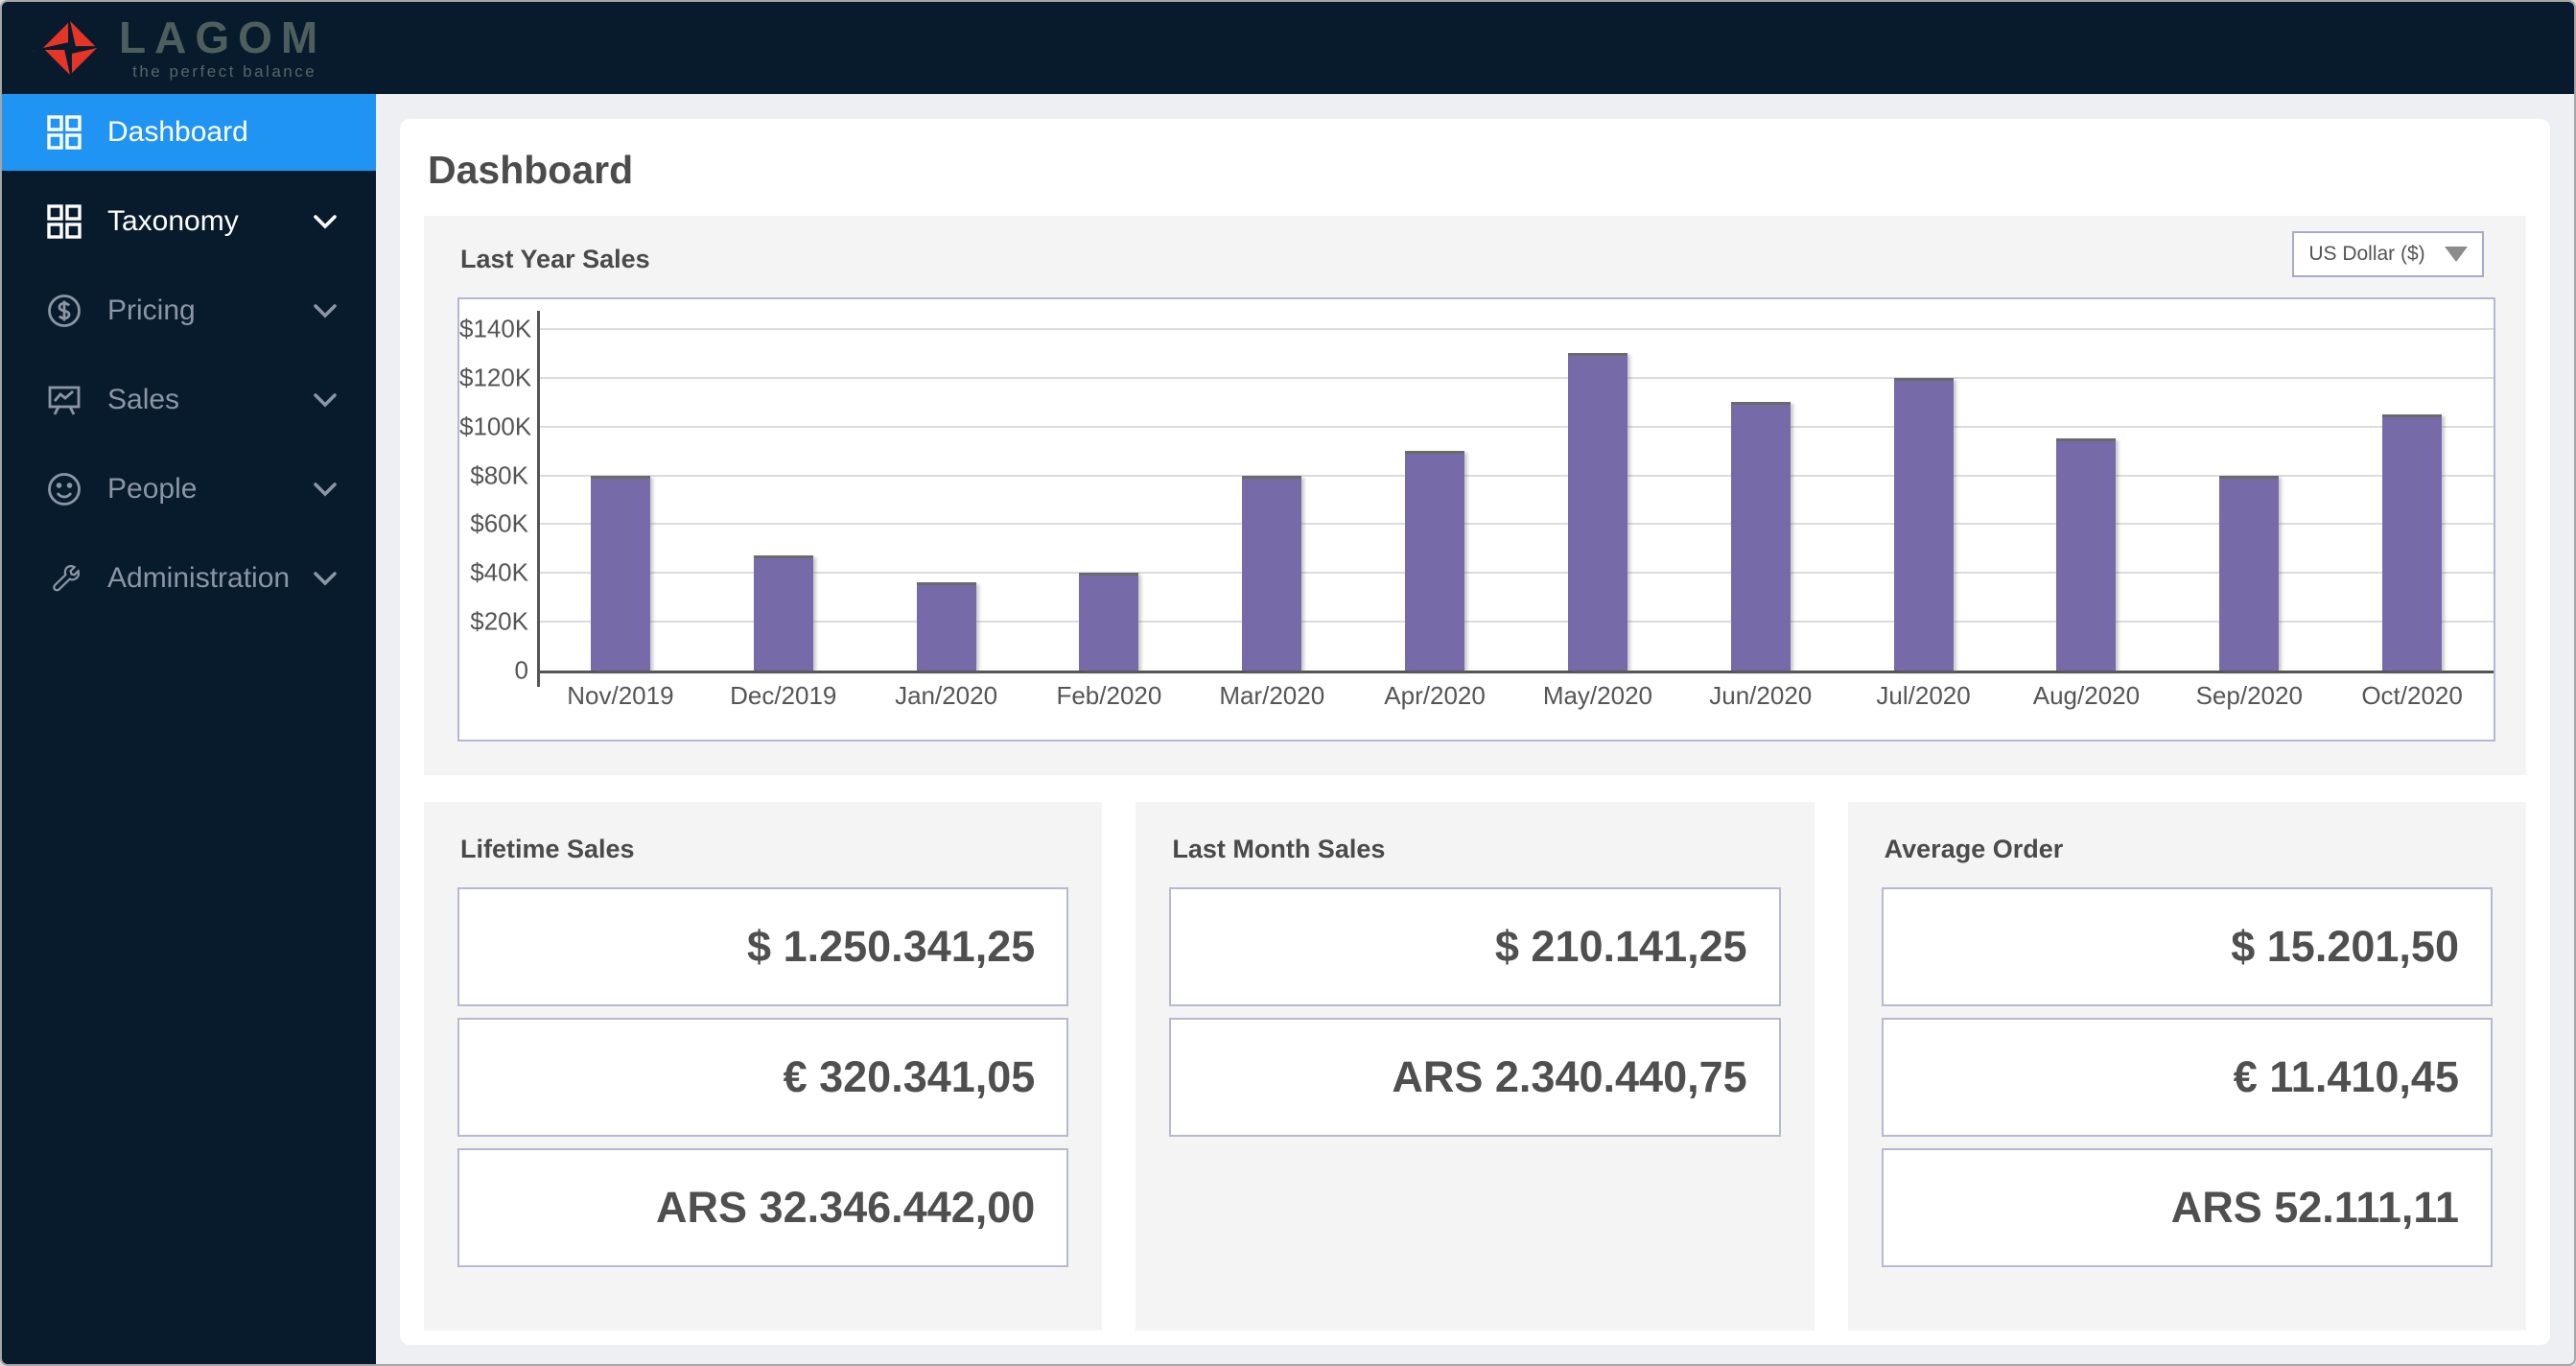 This screenshot has width=2576, height=1366. I want to click on sidebar-item-sales: Sales, so click(189, 400).